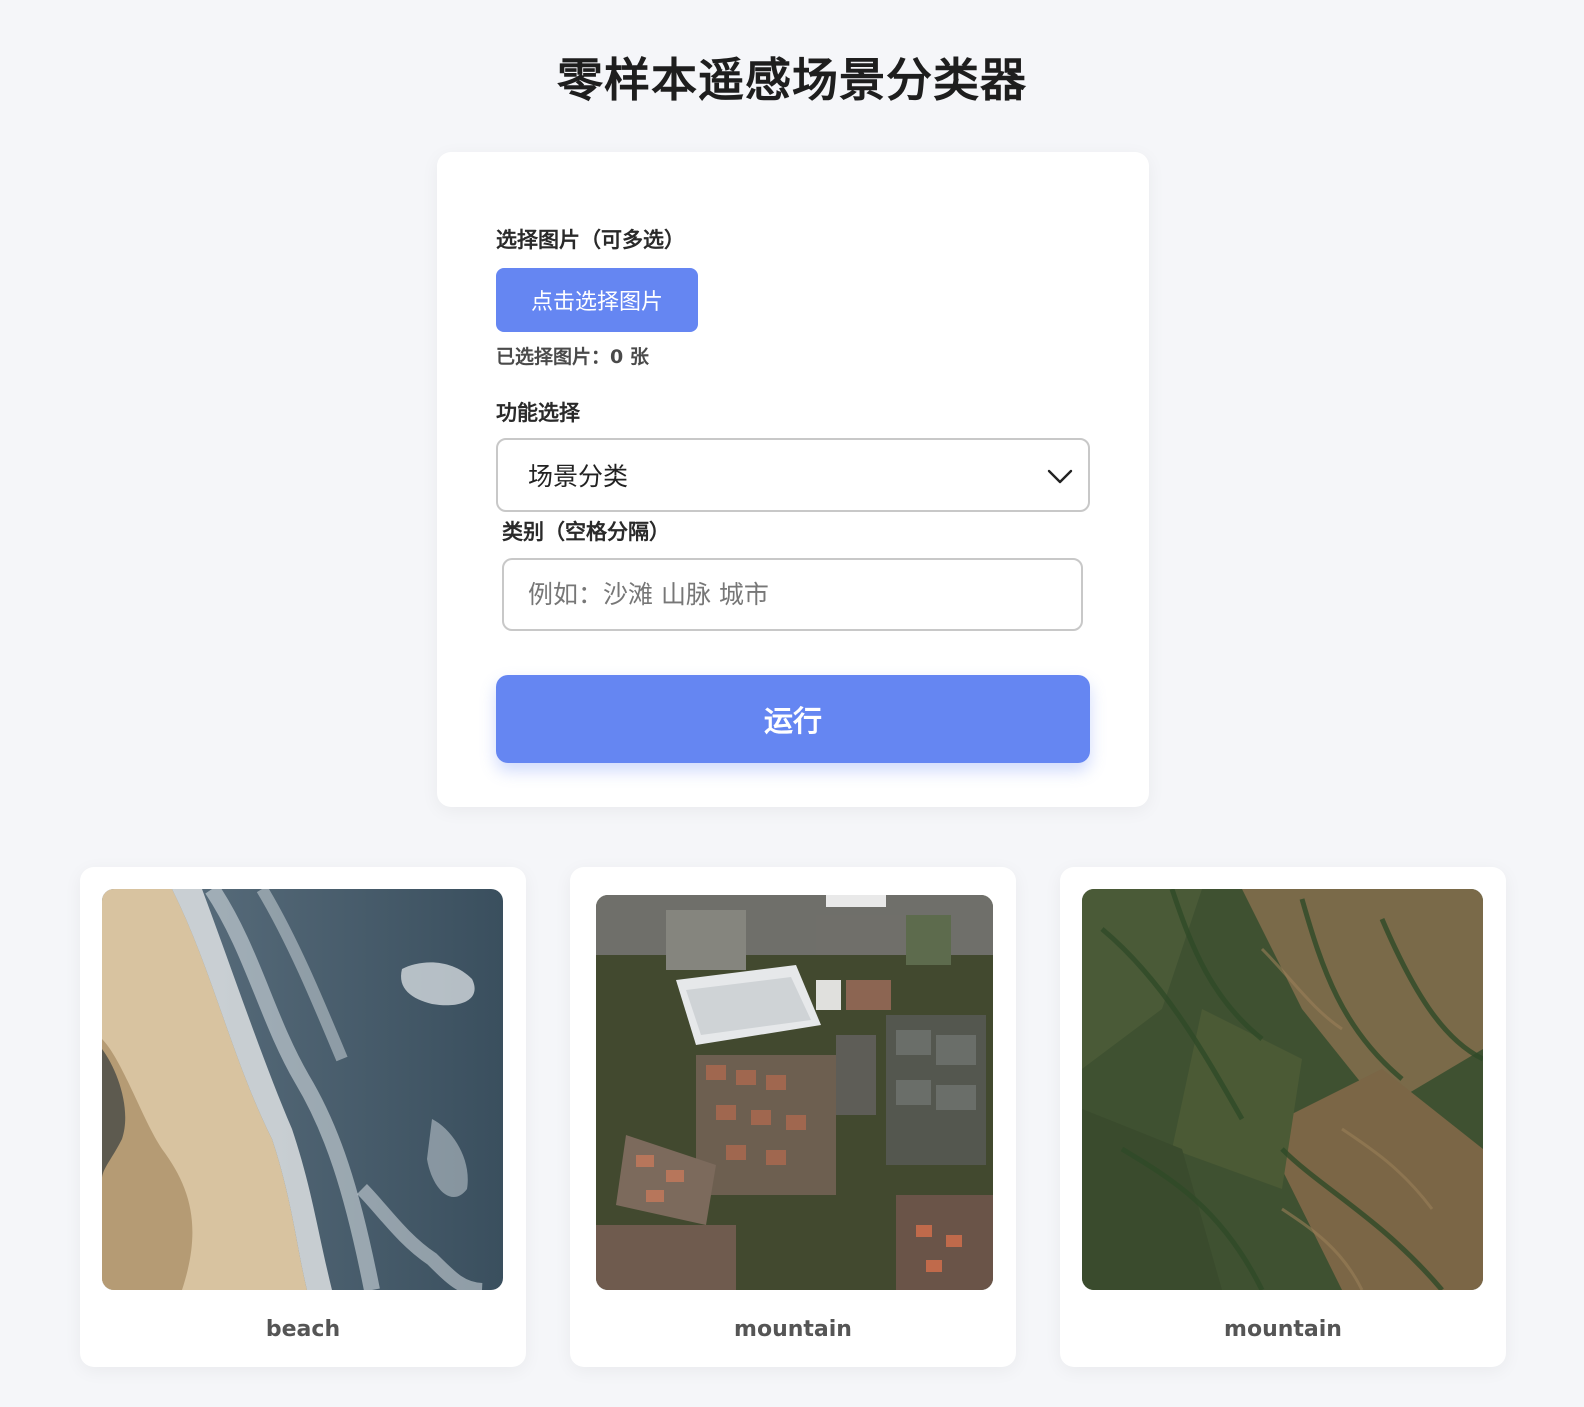 The image size is (1584, 1407). Describe the element at coordinates (793, 719) in the screenshot. I see `run-button: 运行` at that location.